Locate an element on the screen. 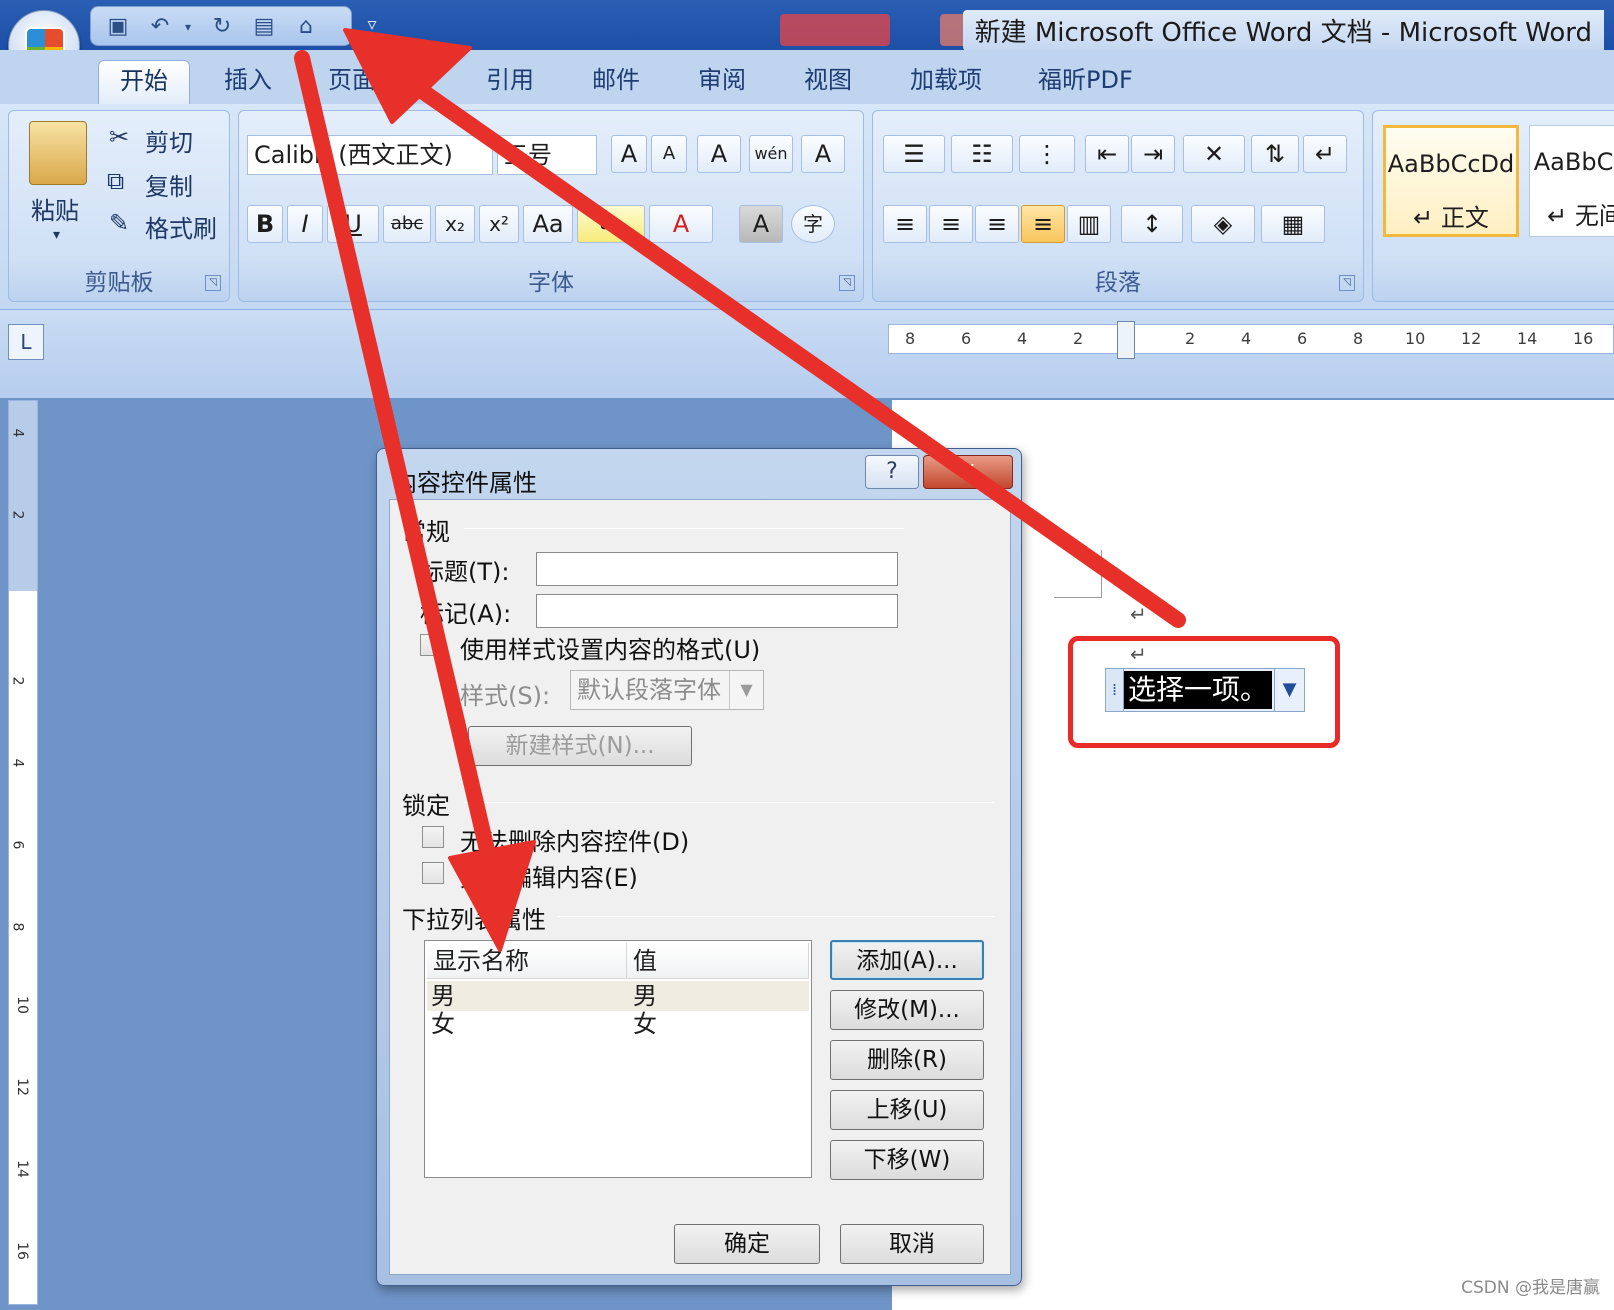  list-item: 男 男 is located at coordinates (618, 996).